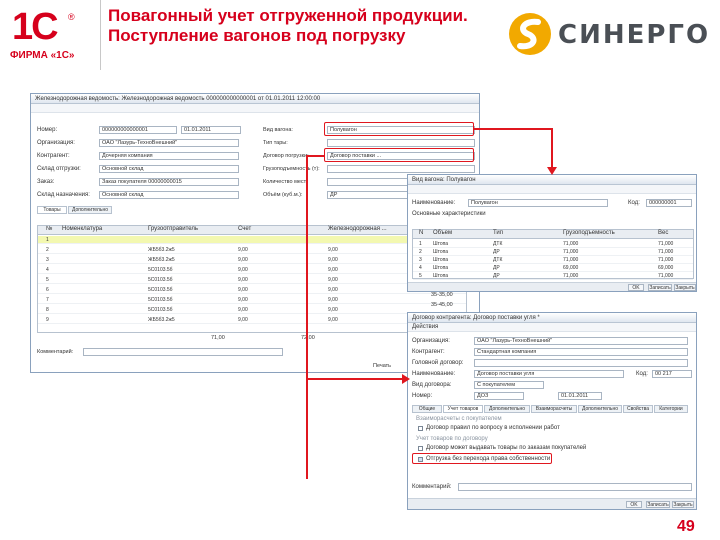 This screenshot has height=540, width=720. Describe the element at coordinates (575, 487) in the screenshot. I see `contract-comment-field` at that location.